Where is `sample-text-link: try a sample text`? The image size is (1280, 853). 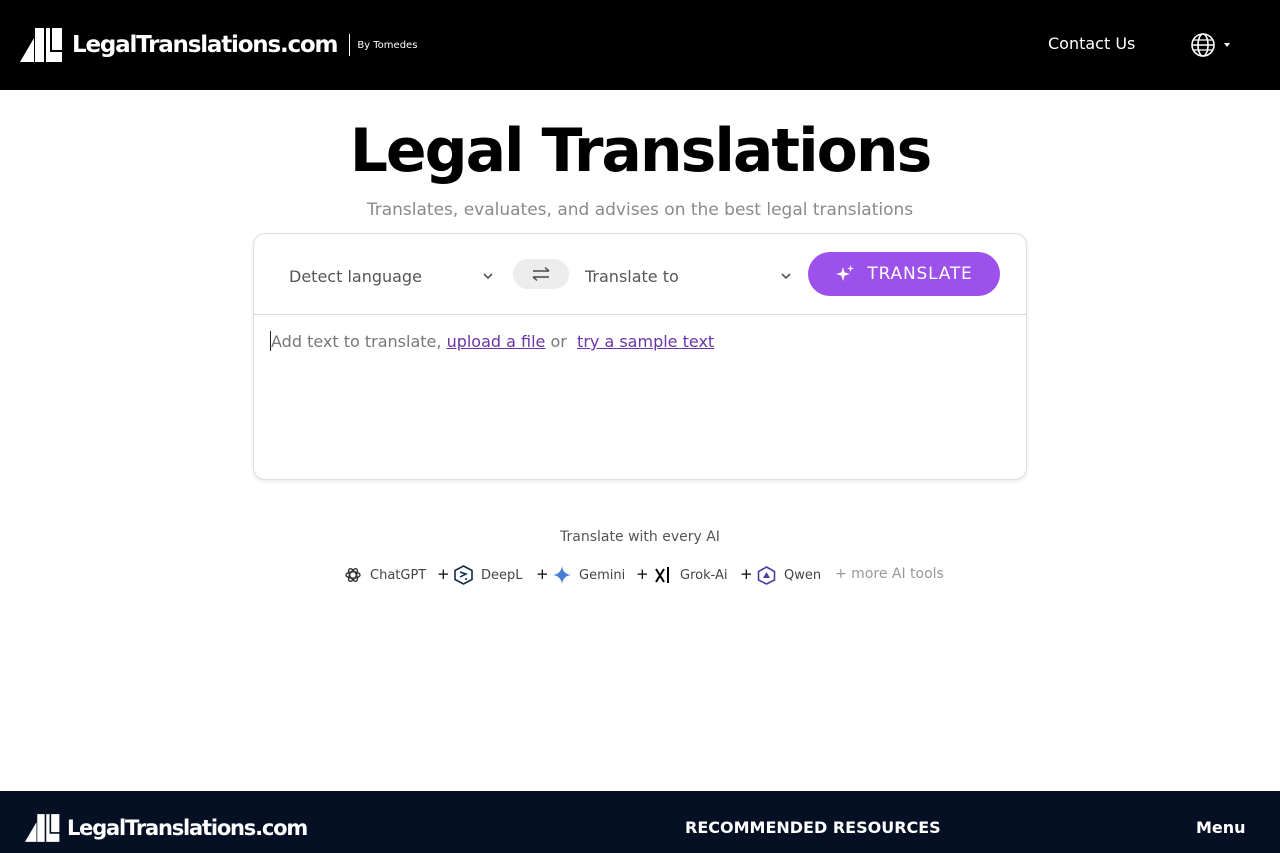
sample-text-link: try a sample text is located at coordinates (645, 341).